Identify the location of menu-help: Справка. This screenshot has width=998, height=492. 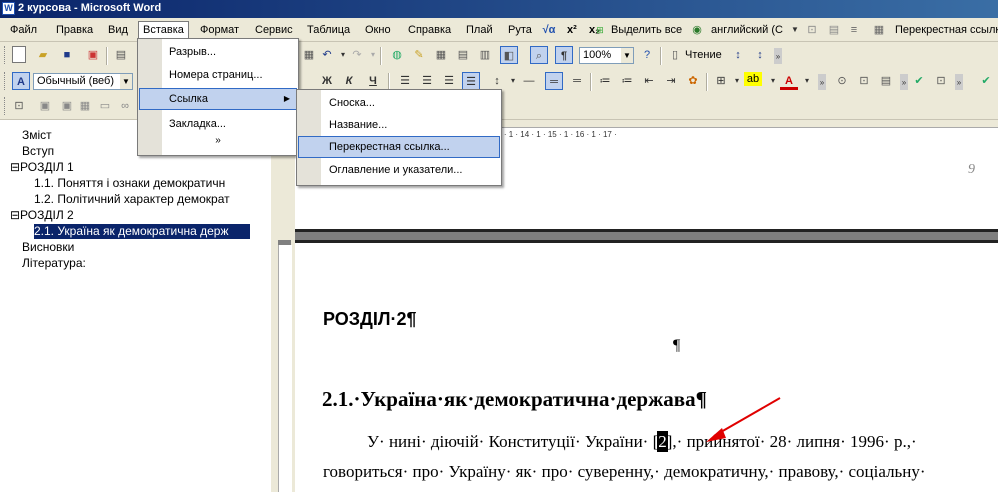
(429, 30).